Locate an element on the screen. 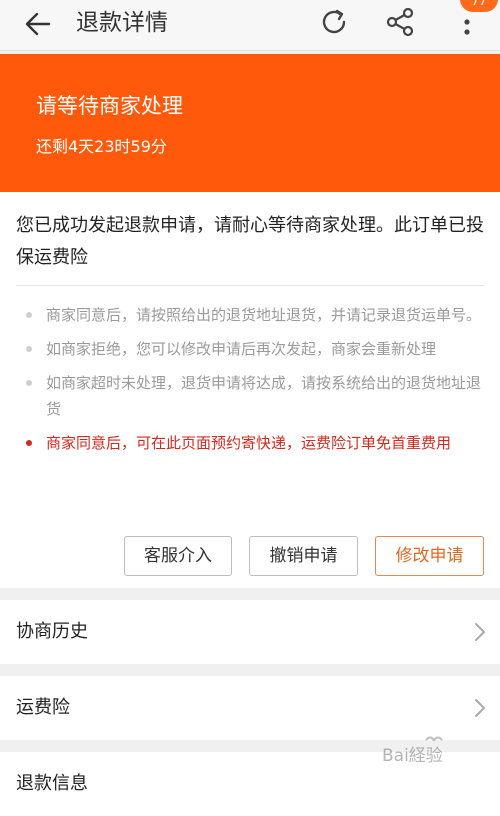  notification-badge: 77 is located at coordinates (479, 6).